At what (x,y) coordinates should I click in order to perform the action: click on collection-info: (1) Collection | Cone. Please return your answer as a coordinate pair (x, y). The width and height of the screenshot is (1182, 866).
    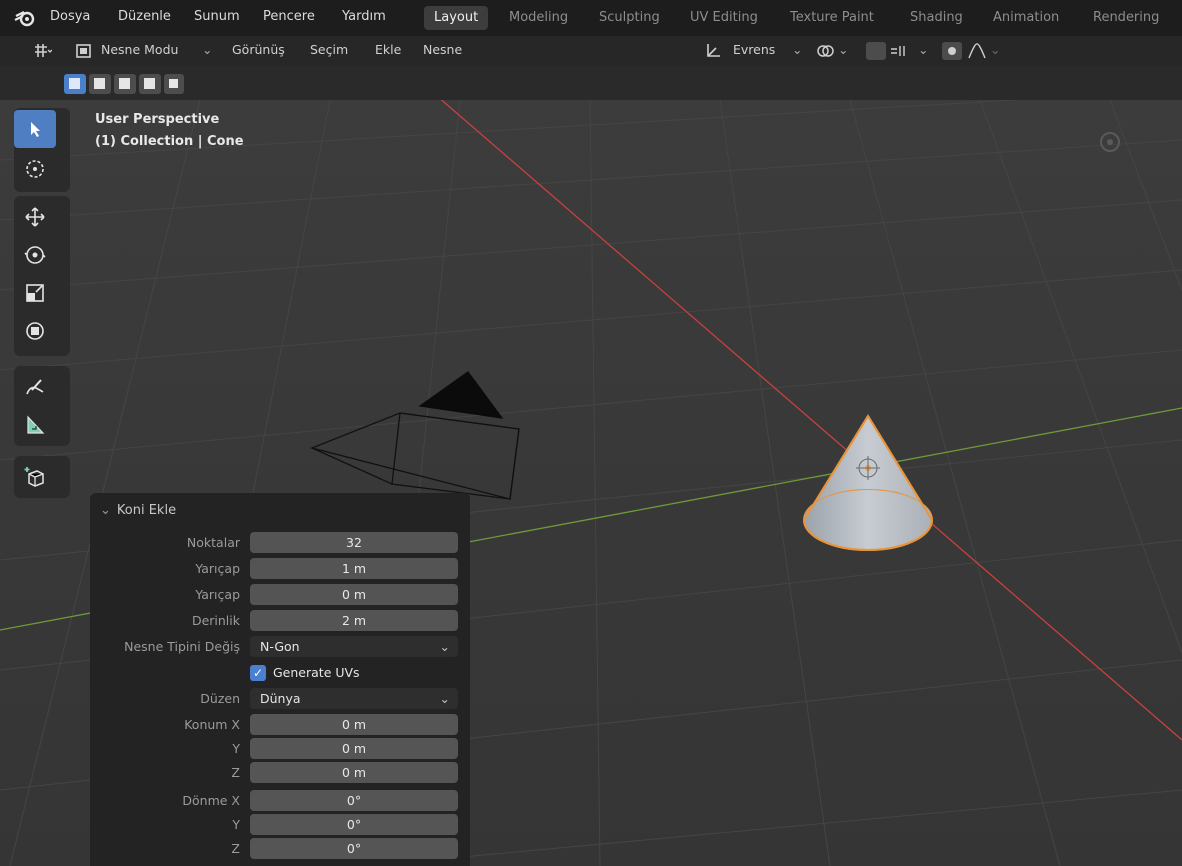
    Looking at the image, I should click on (169, 141).